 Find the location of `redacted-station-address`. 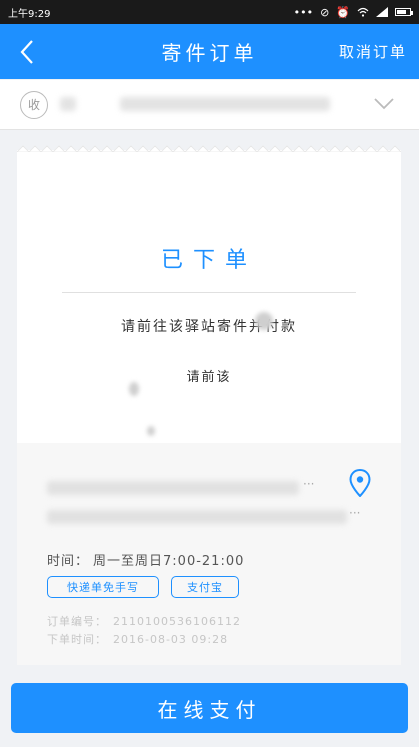

redacted-station-address is located at coordinates (197, 517).